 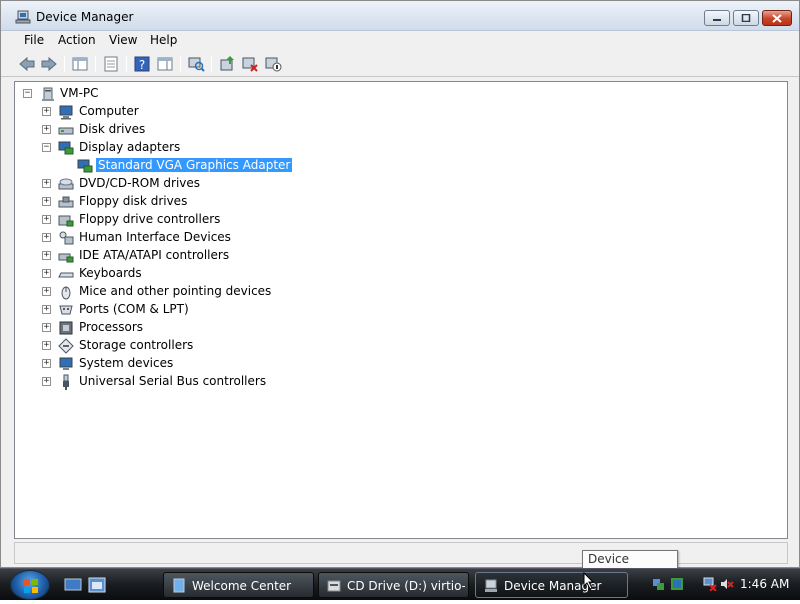 What do you see at coordinates (77, 40) in the screenshot?
I see `menu-action: Action` at bounding box center [77, 40].